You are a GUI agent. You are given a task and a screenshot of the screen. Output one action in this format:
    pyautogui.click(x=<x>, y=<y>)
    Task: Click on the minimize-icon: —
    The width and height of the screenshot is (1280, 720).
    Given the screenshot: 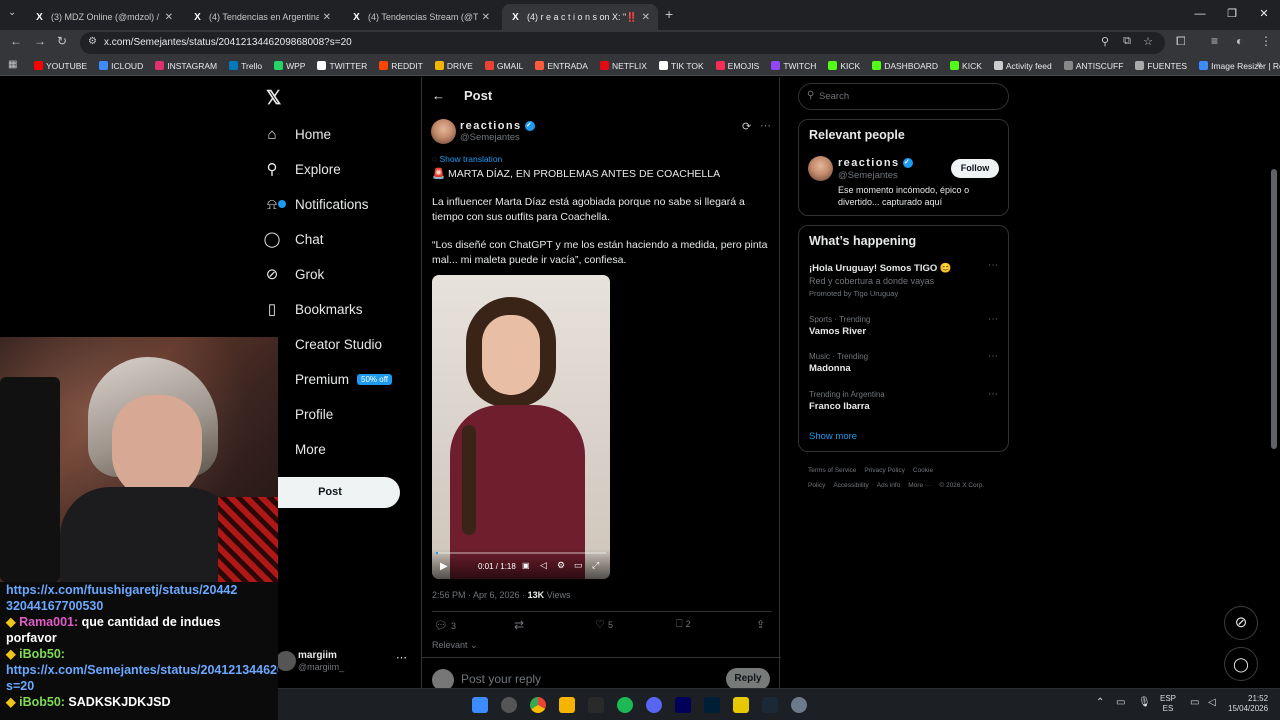 What is the action you would take?
    pyautogui.click(x=1200, y=15)
    